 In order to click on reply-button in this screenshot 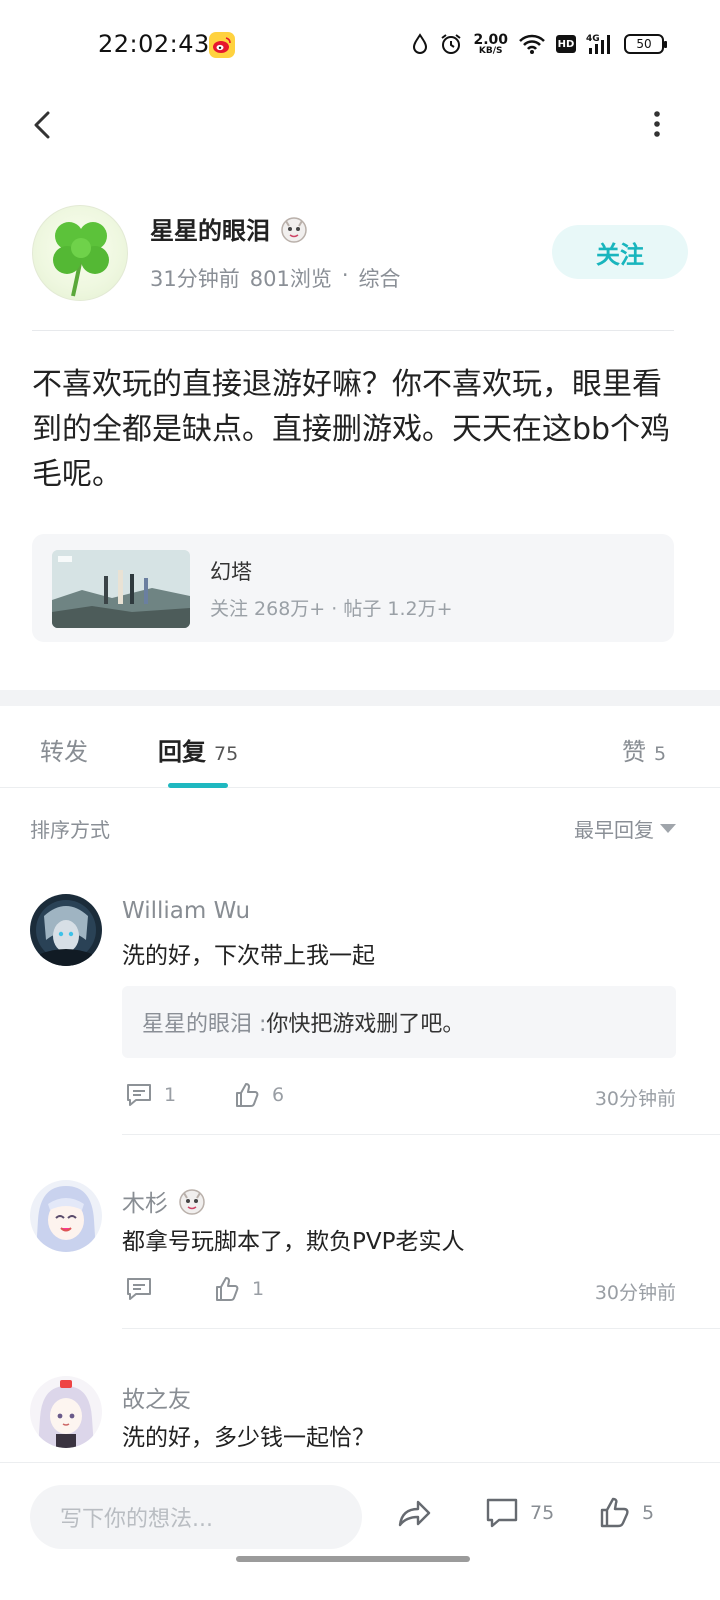, I will do `click(144, 1289)`.